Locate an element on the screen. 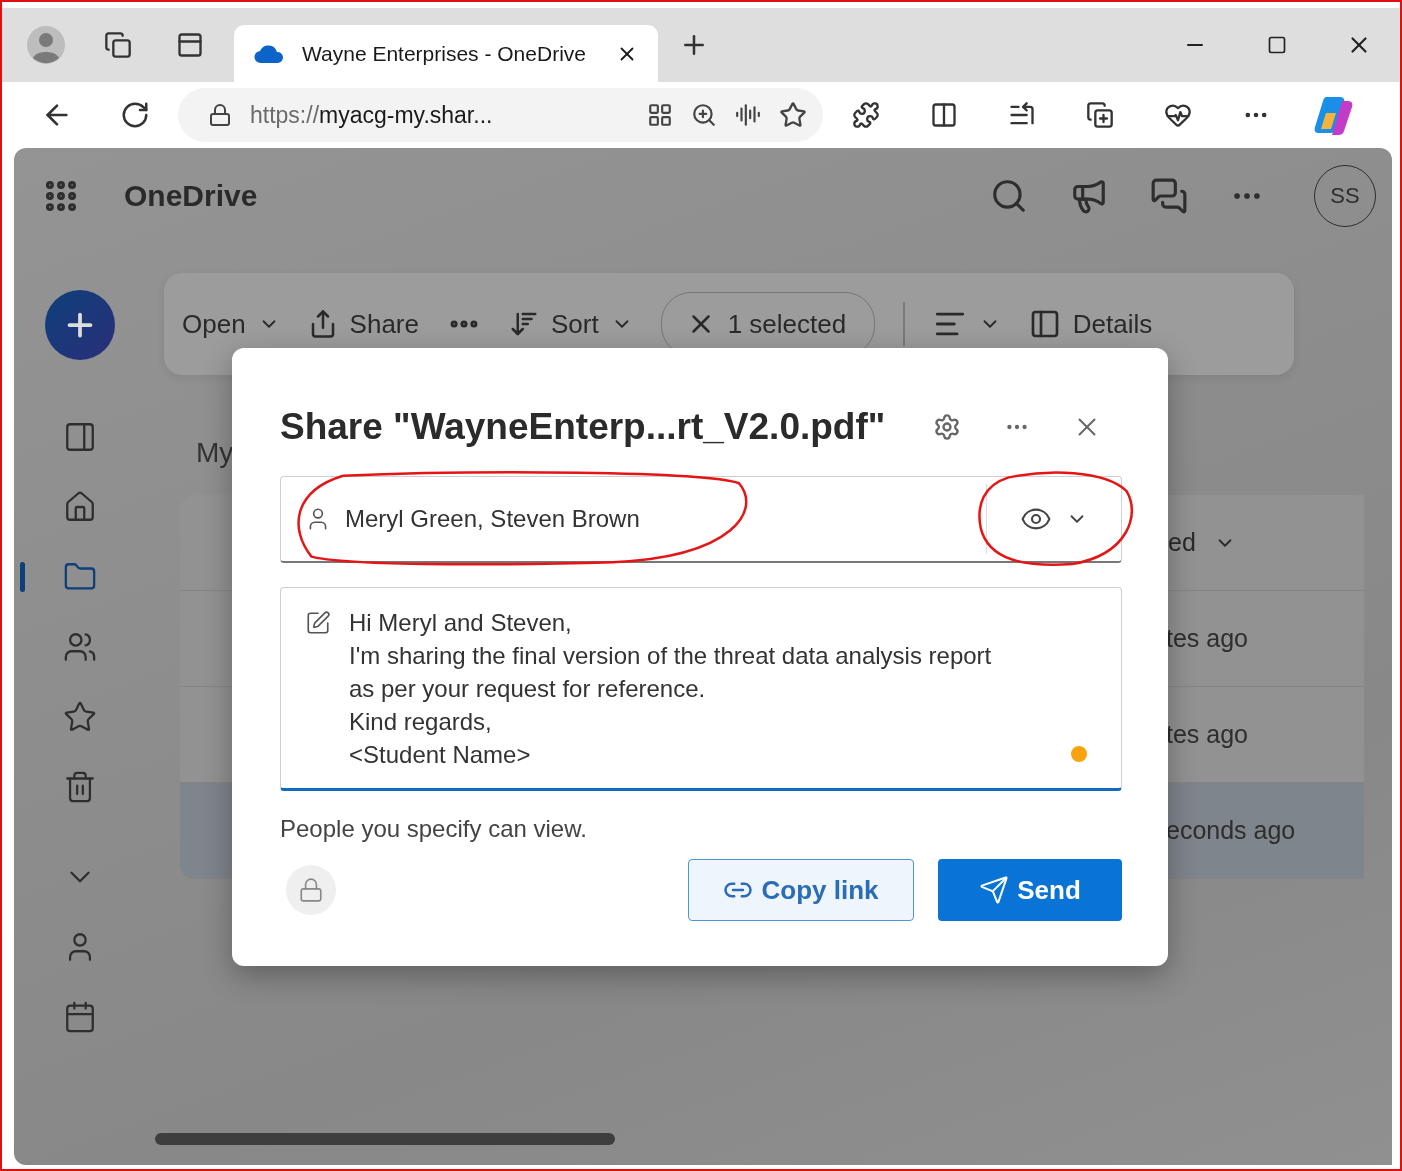  permission-caption: People you specify can view. is located at coordinates (434, 829).